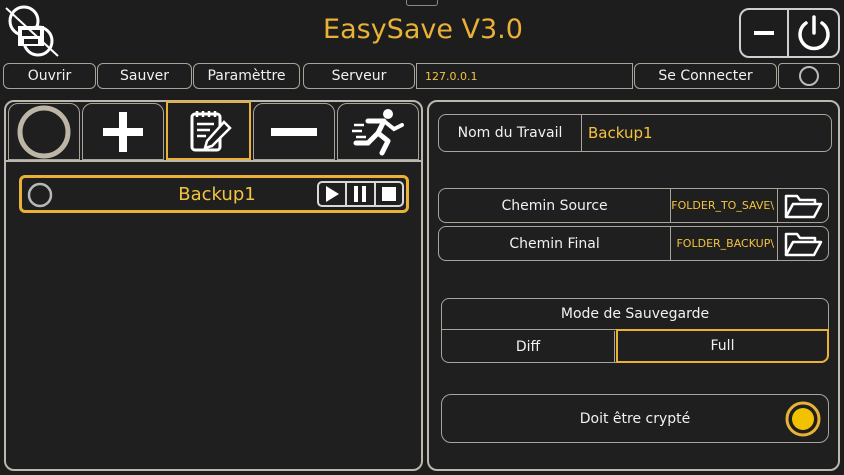 The image size is (844, 475). Describe the element at coordinates (451, 76) in the screenshot. I see `server-address-value: 127.0.0.1` at that location.